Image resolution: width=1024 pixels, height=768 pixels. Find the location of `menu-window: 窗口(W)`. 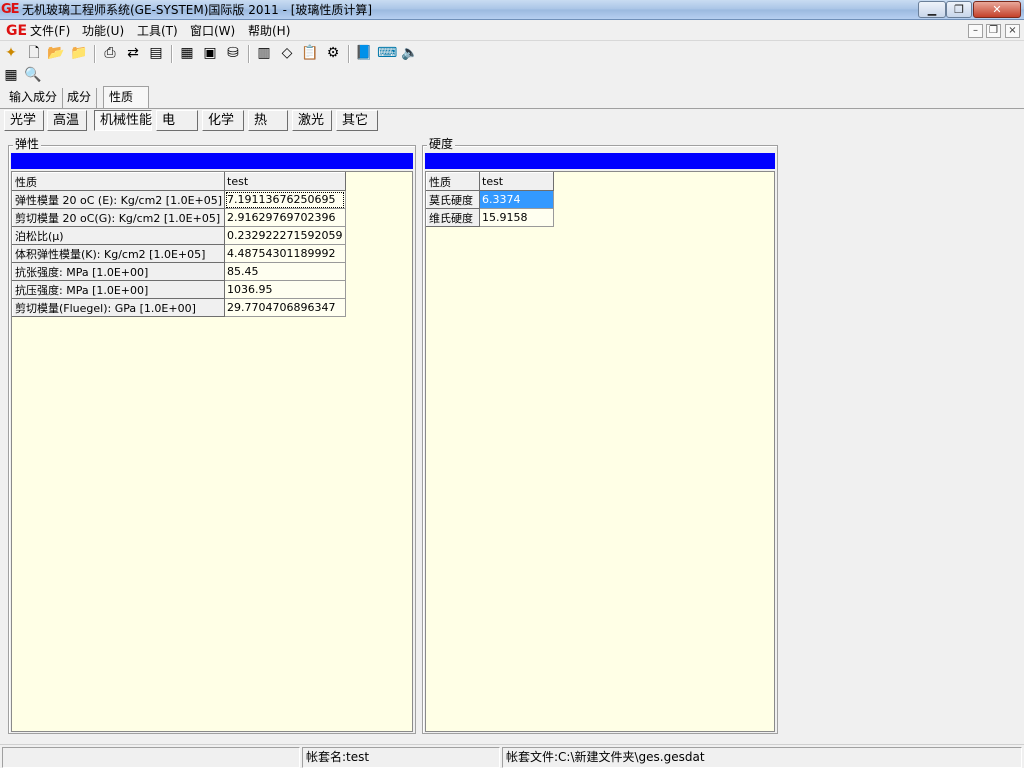

menu-window: 窗口(W) is located at coordinates (212, 31).